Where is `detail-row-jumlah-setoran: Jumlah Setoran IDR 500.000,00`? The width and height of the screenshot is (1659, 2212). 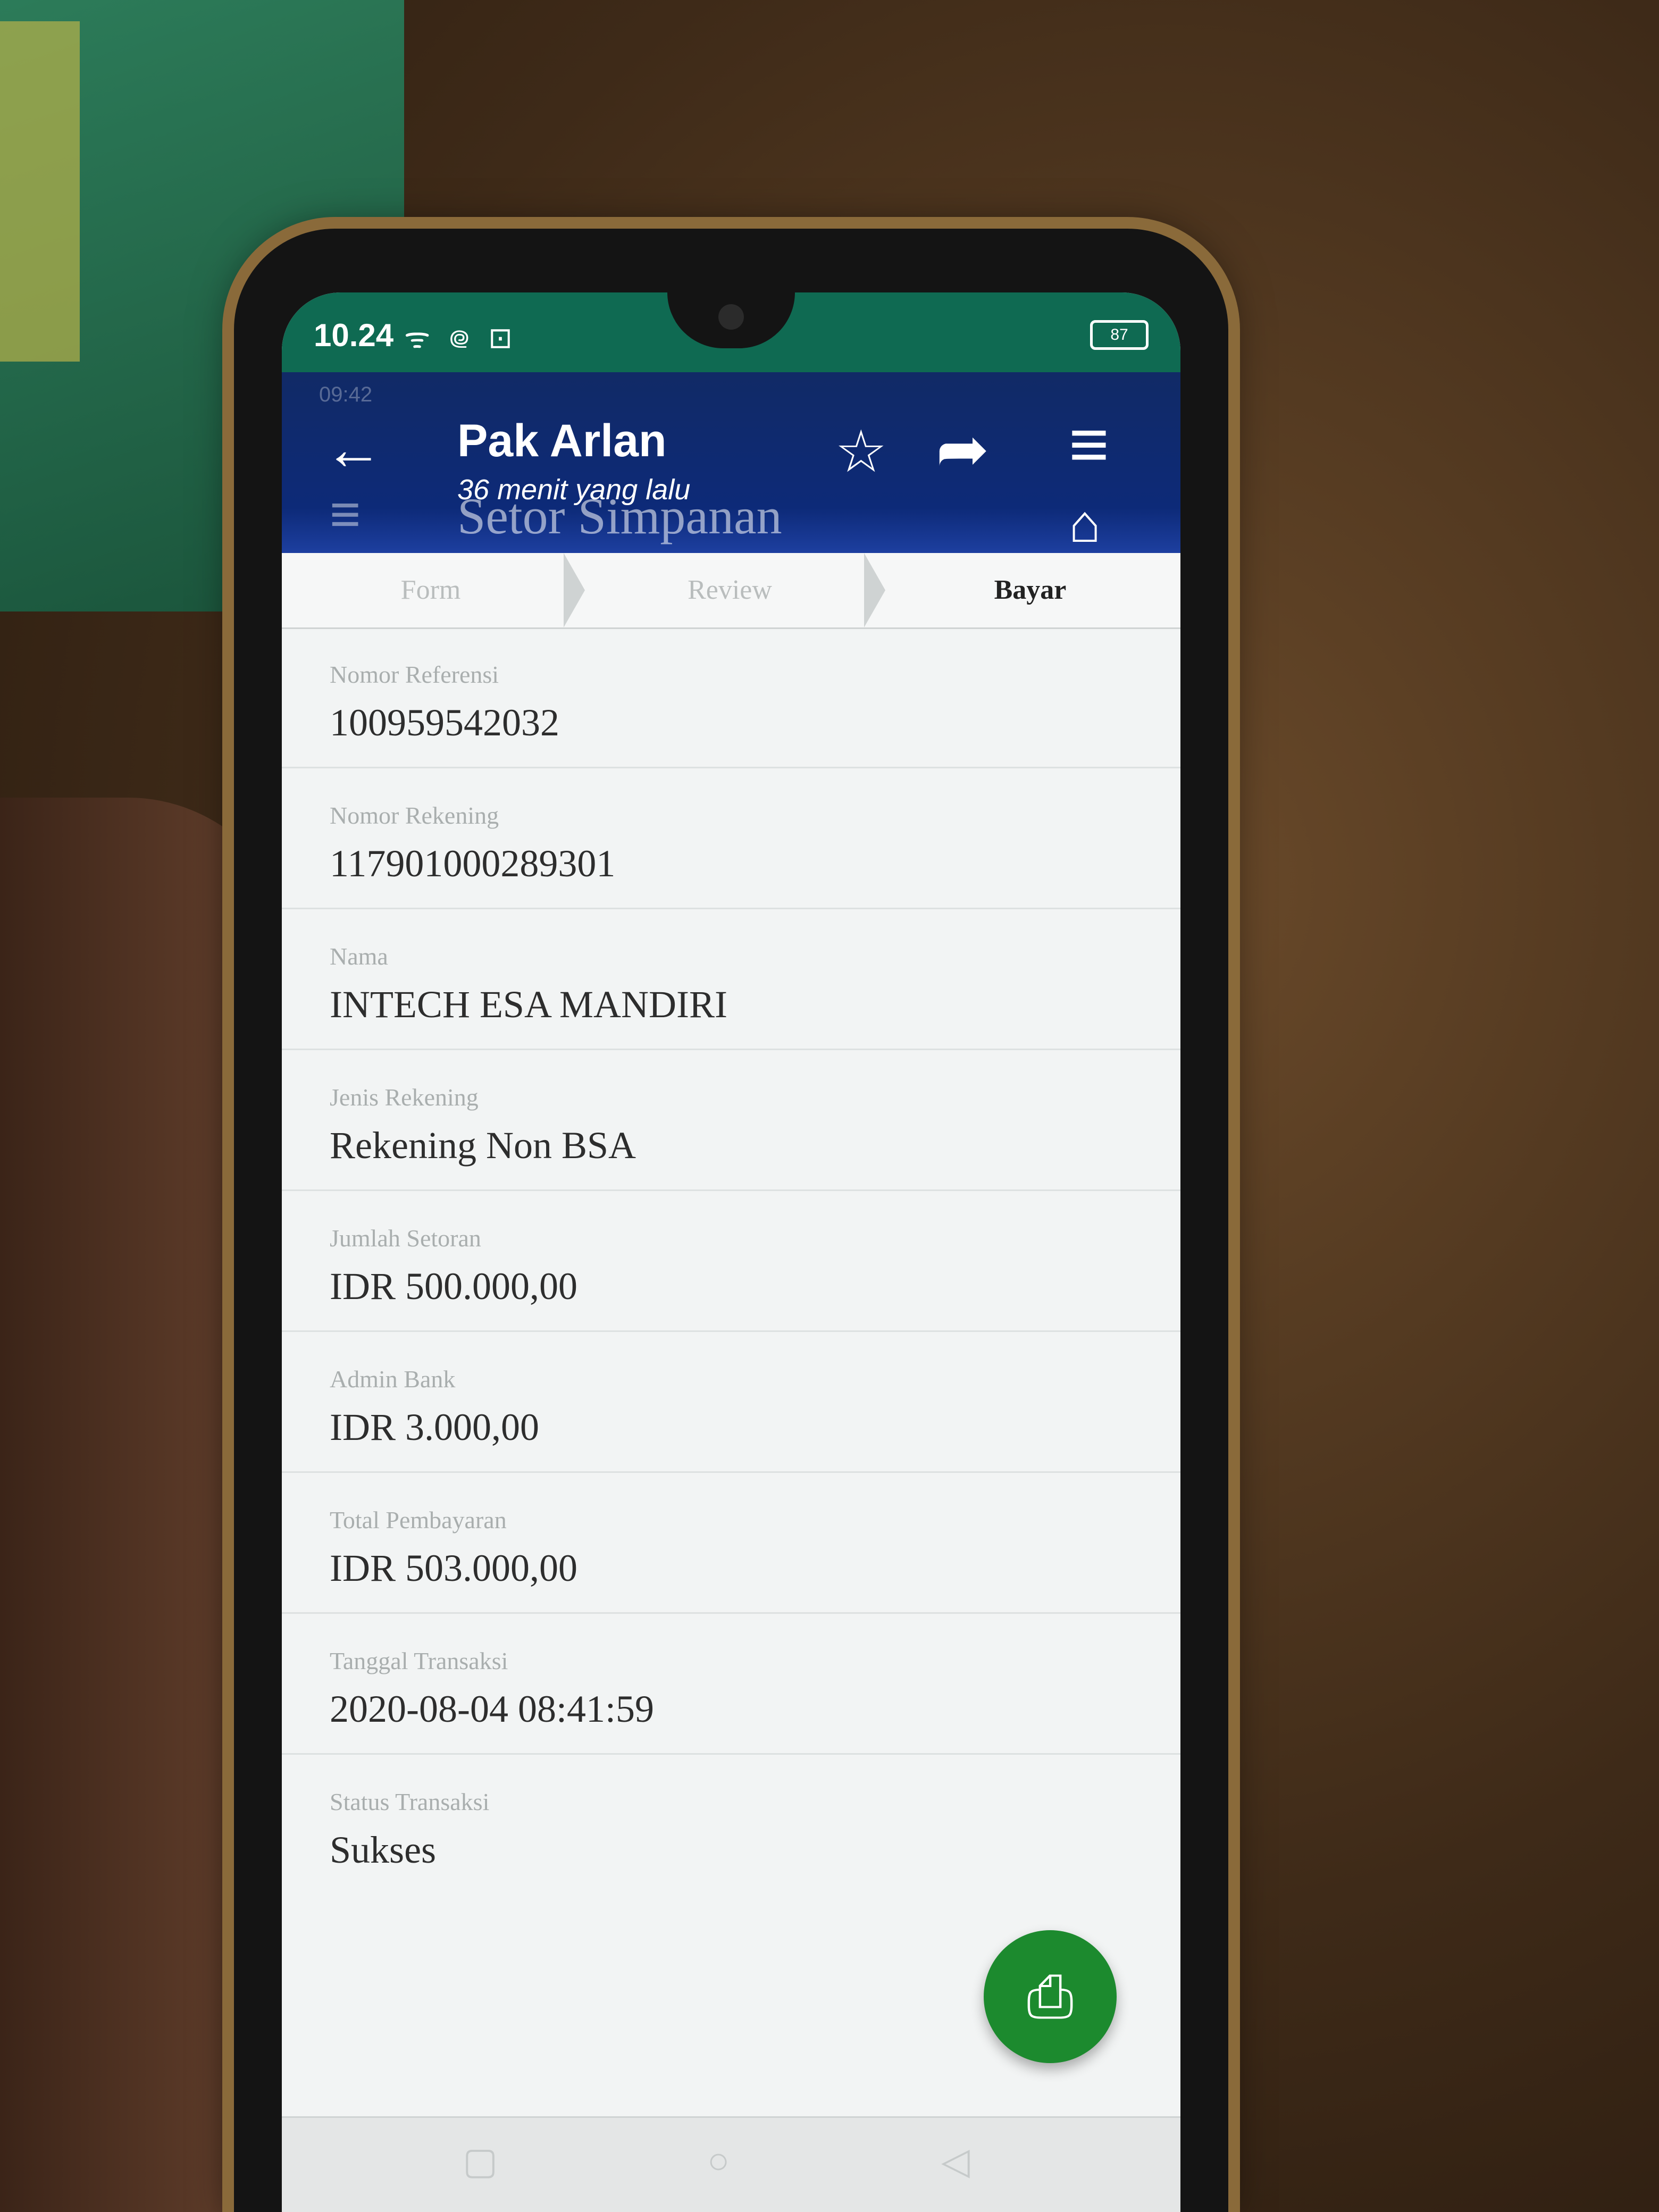 detail-row-jumlah-setoran: Jumlah Setoran IDR 500.000,00 is located at coordinates (731, 1261).